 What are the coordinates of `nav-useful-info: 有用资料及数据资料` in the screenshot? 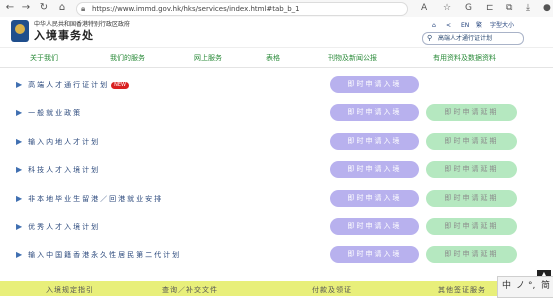 It's located at (464, 58).